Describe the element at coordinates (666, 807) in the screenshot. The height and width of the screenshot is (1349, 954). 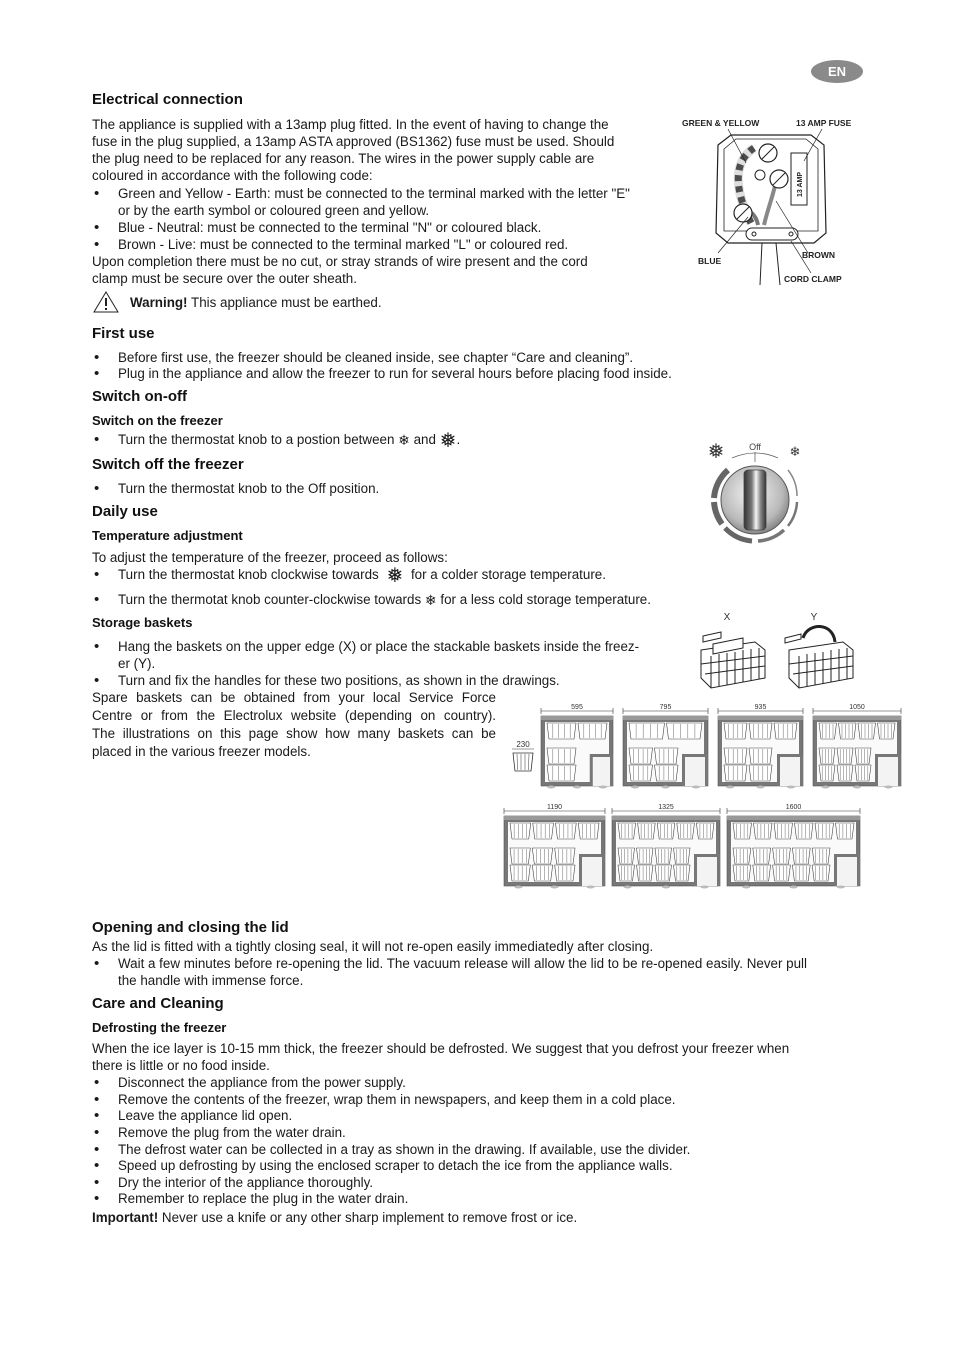
I see `model-width-label: 1325` at that location.